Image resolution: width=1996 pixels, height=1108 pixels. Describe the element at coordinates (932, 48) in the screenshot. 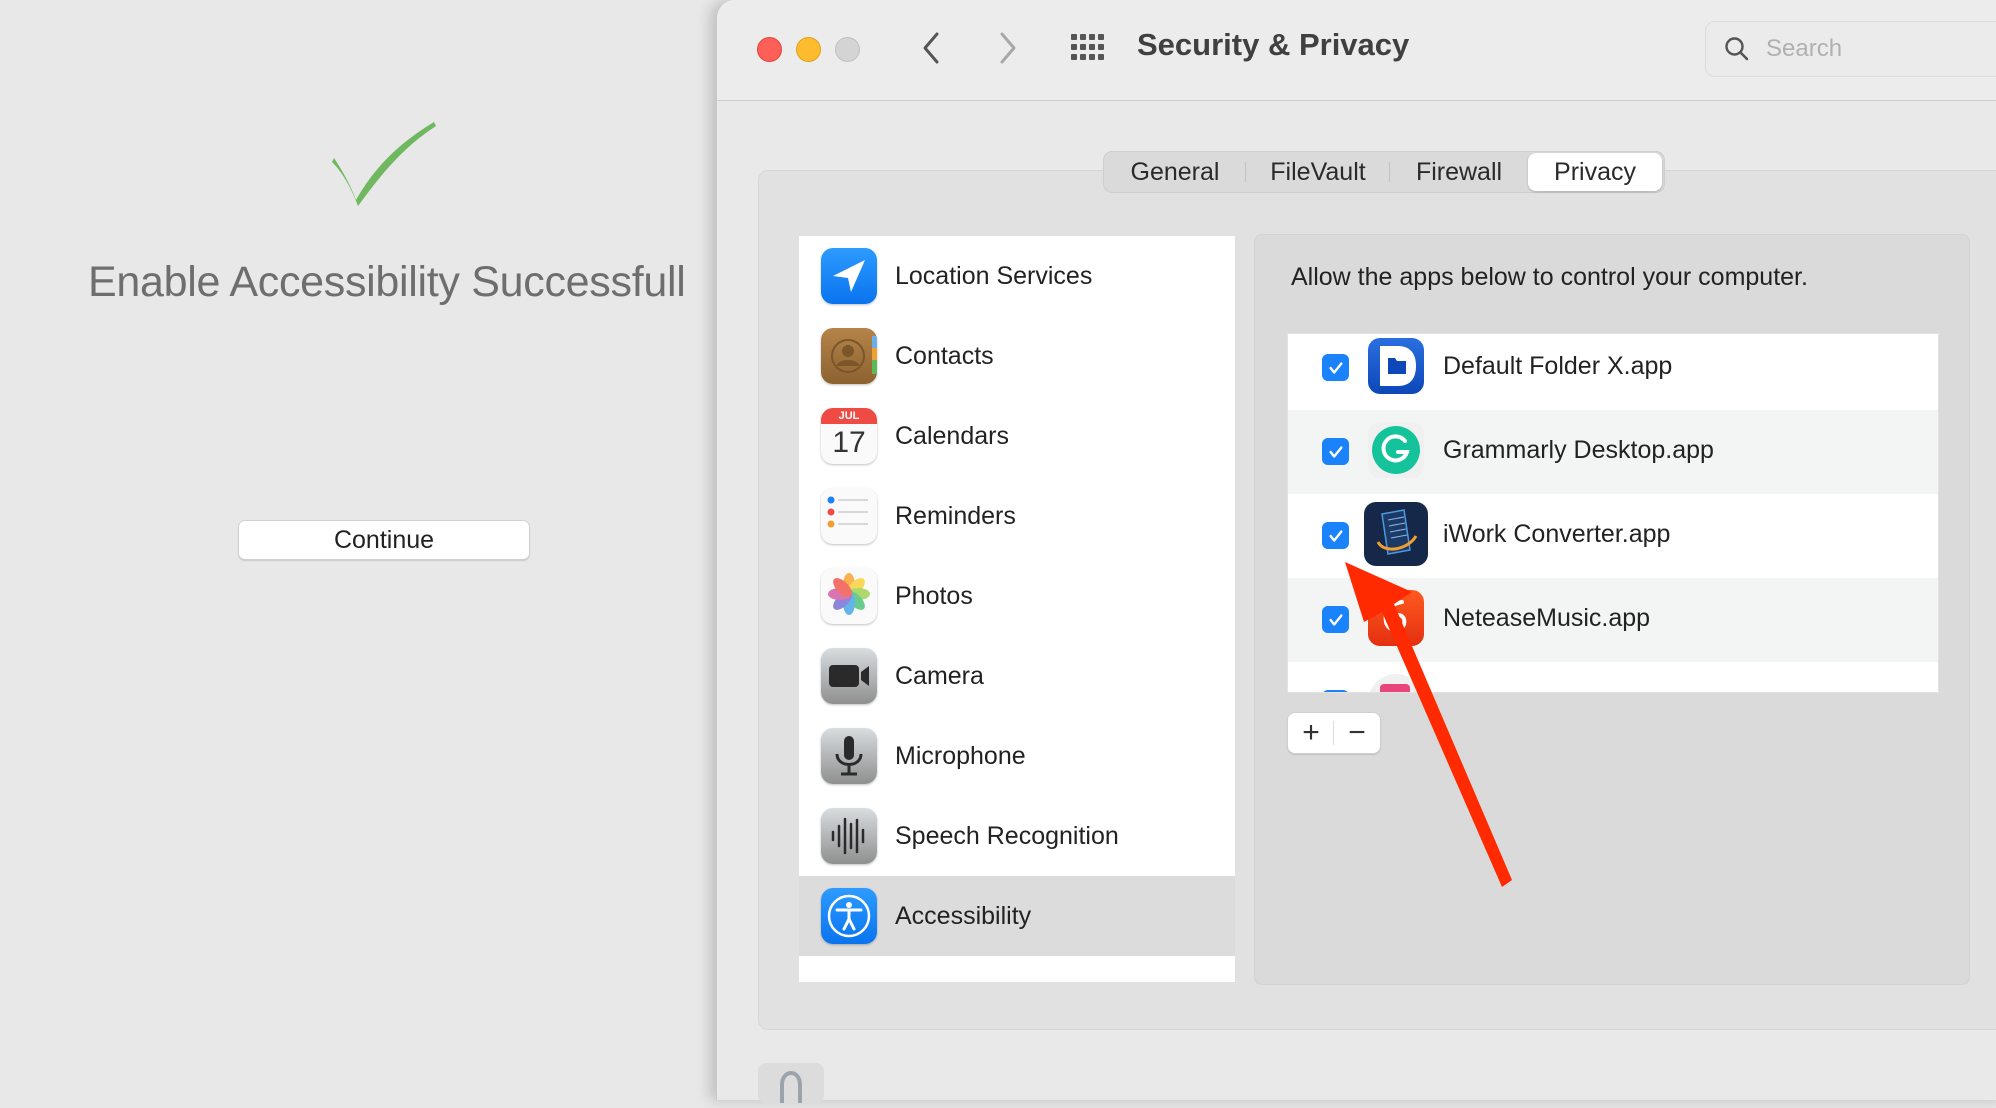

I see `chevron-left-icon` at that location.